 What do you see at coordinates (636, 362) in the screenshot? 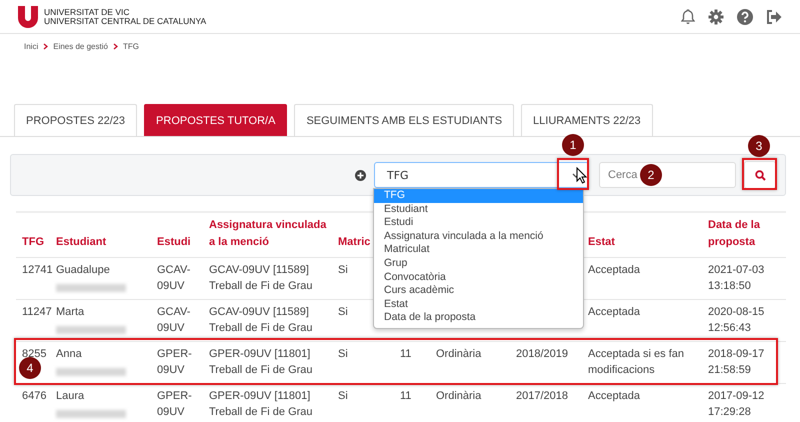
I see `table-cell: Acceptada si es fan modificacions` at bounding box center [636, 362].